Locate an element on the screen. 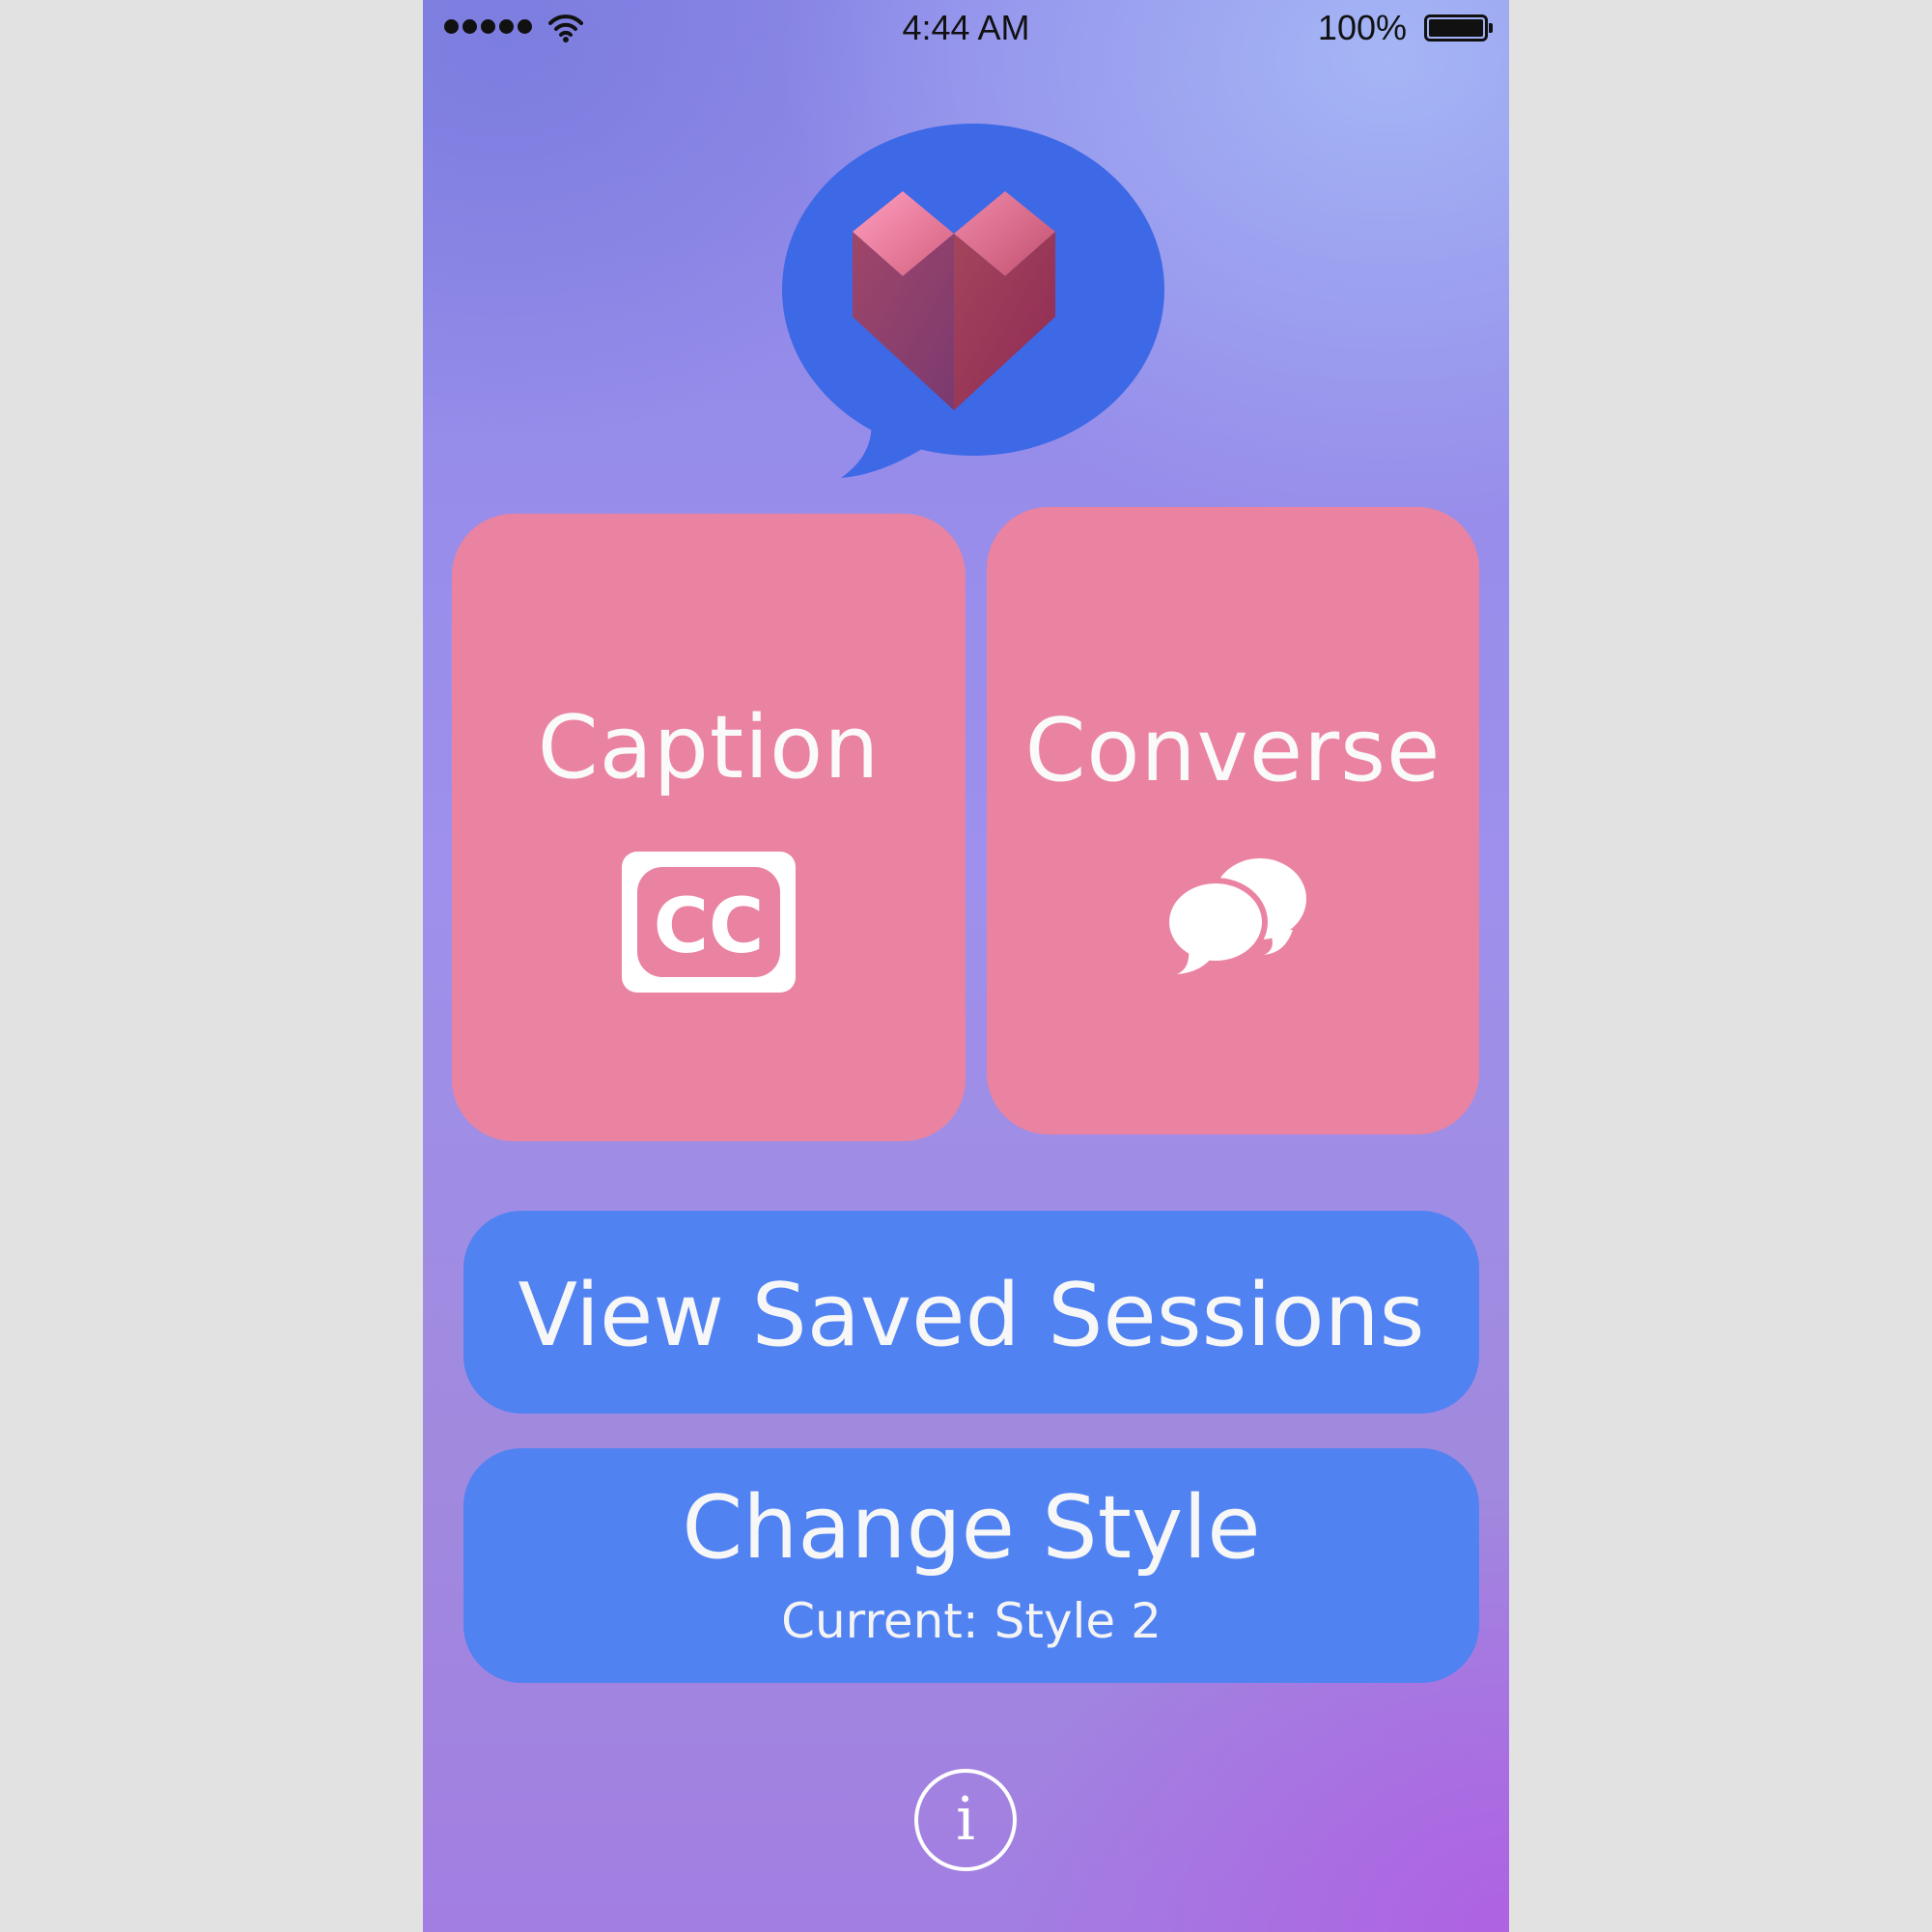 The height and width of the screenshot is (1932, 1932). converse-button: Converse is located at coordinates (1233, 821).